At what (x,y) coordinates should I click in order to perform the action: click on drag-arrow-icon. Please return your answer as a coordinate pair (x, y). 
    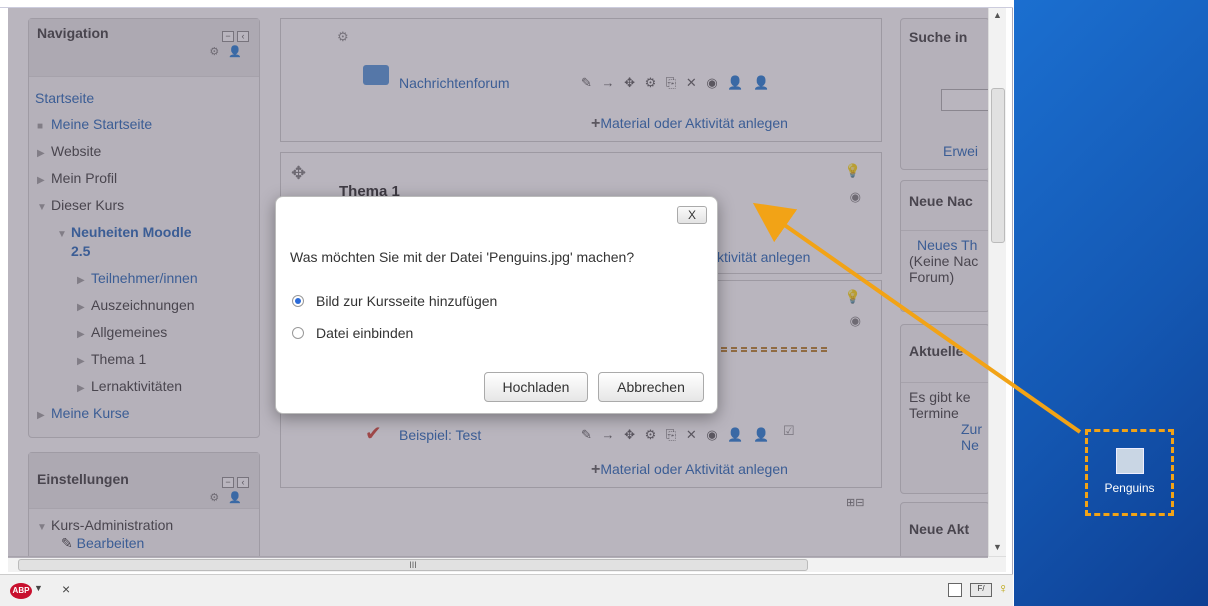
    Looking at the image, I should click on (917, 318).